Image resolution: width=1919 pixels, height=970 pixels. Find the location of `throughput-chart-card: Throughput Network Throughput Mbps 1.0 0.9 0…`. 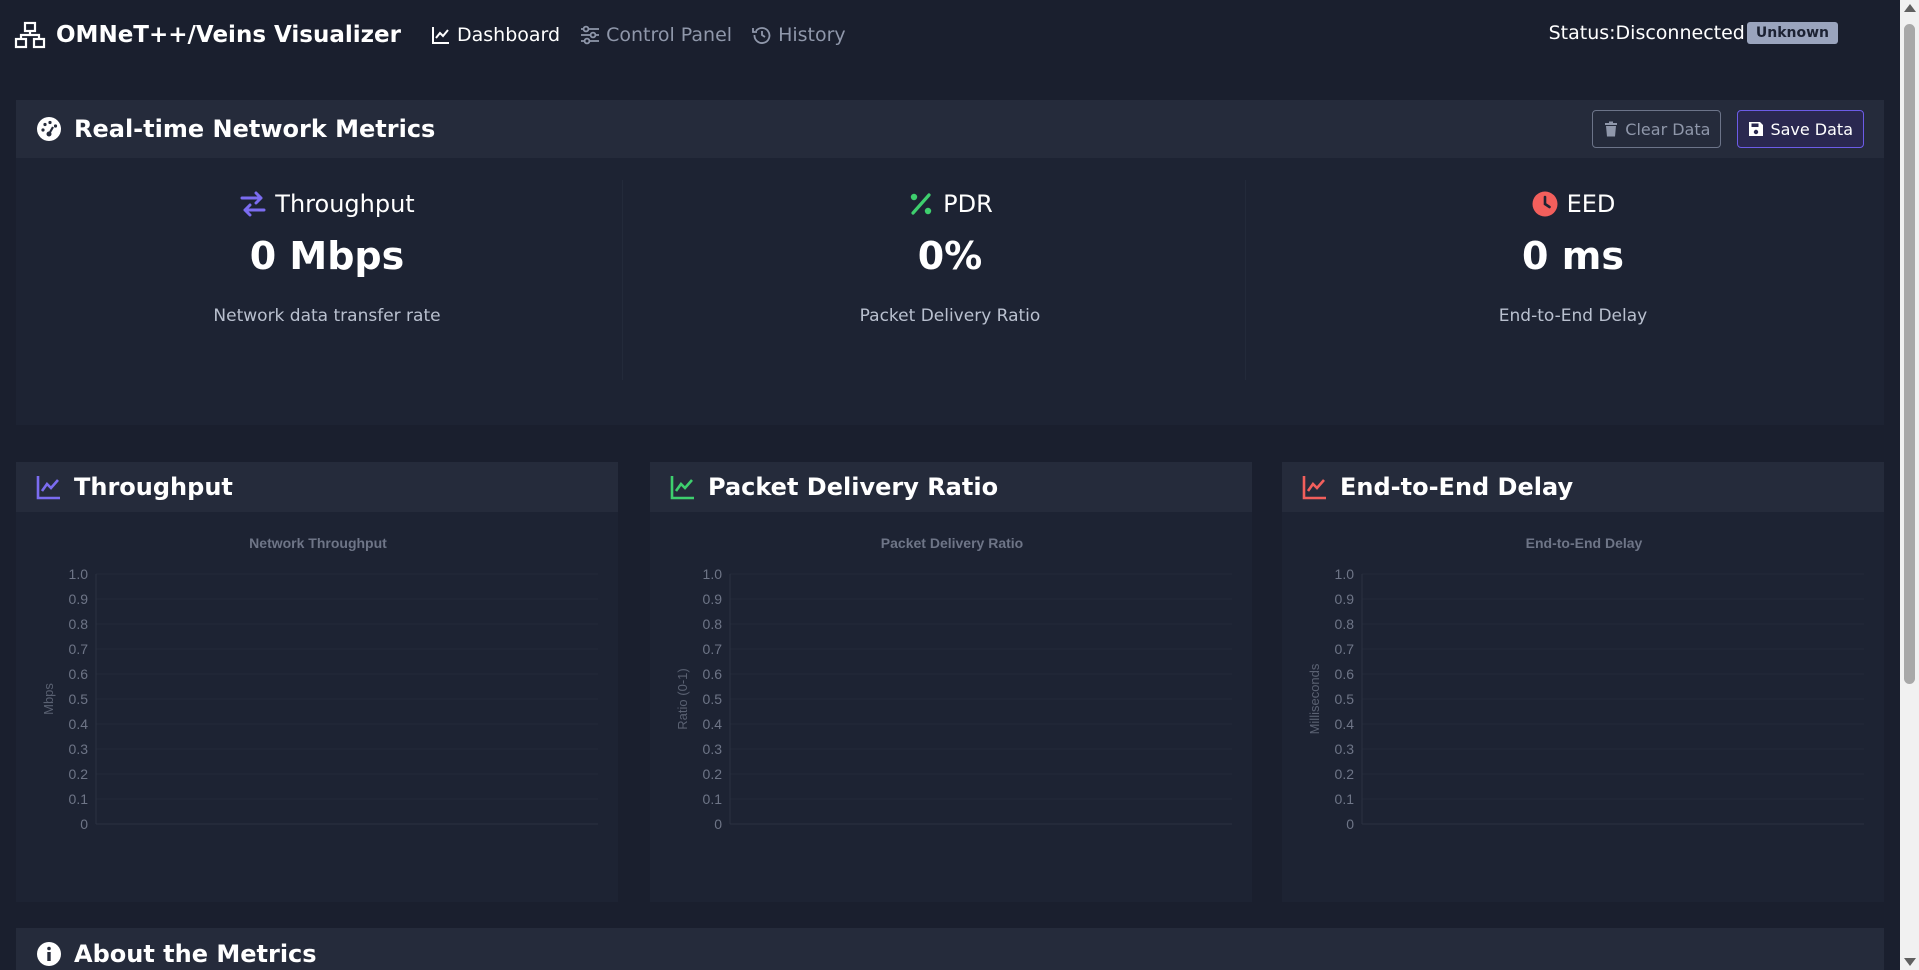

throughput-chart-card: Throughput Network Throughput Mbps 1.0 0.9 0… is located at coordinates (317, 682).